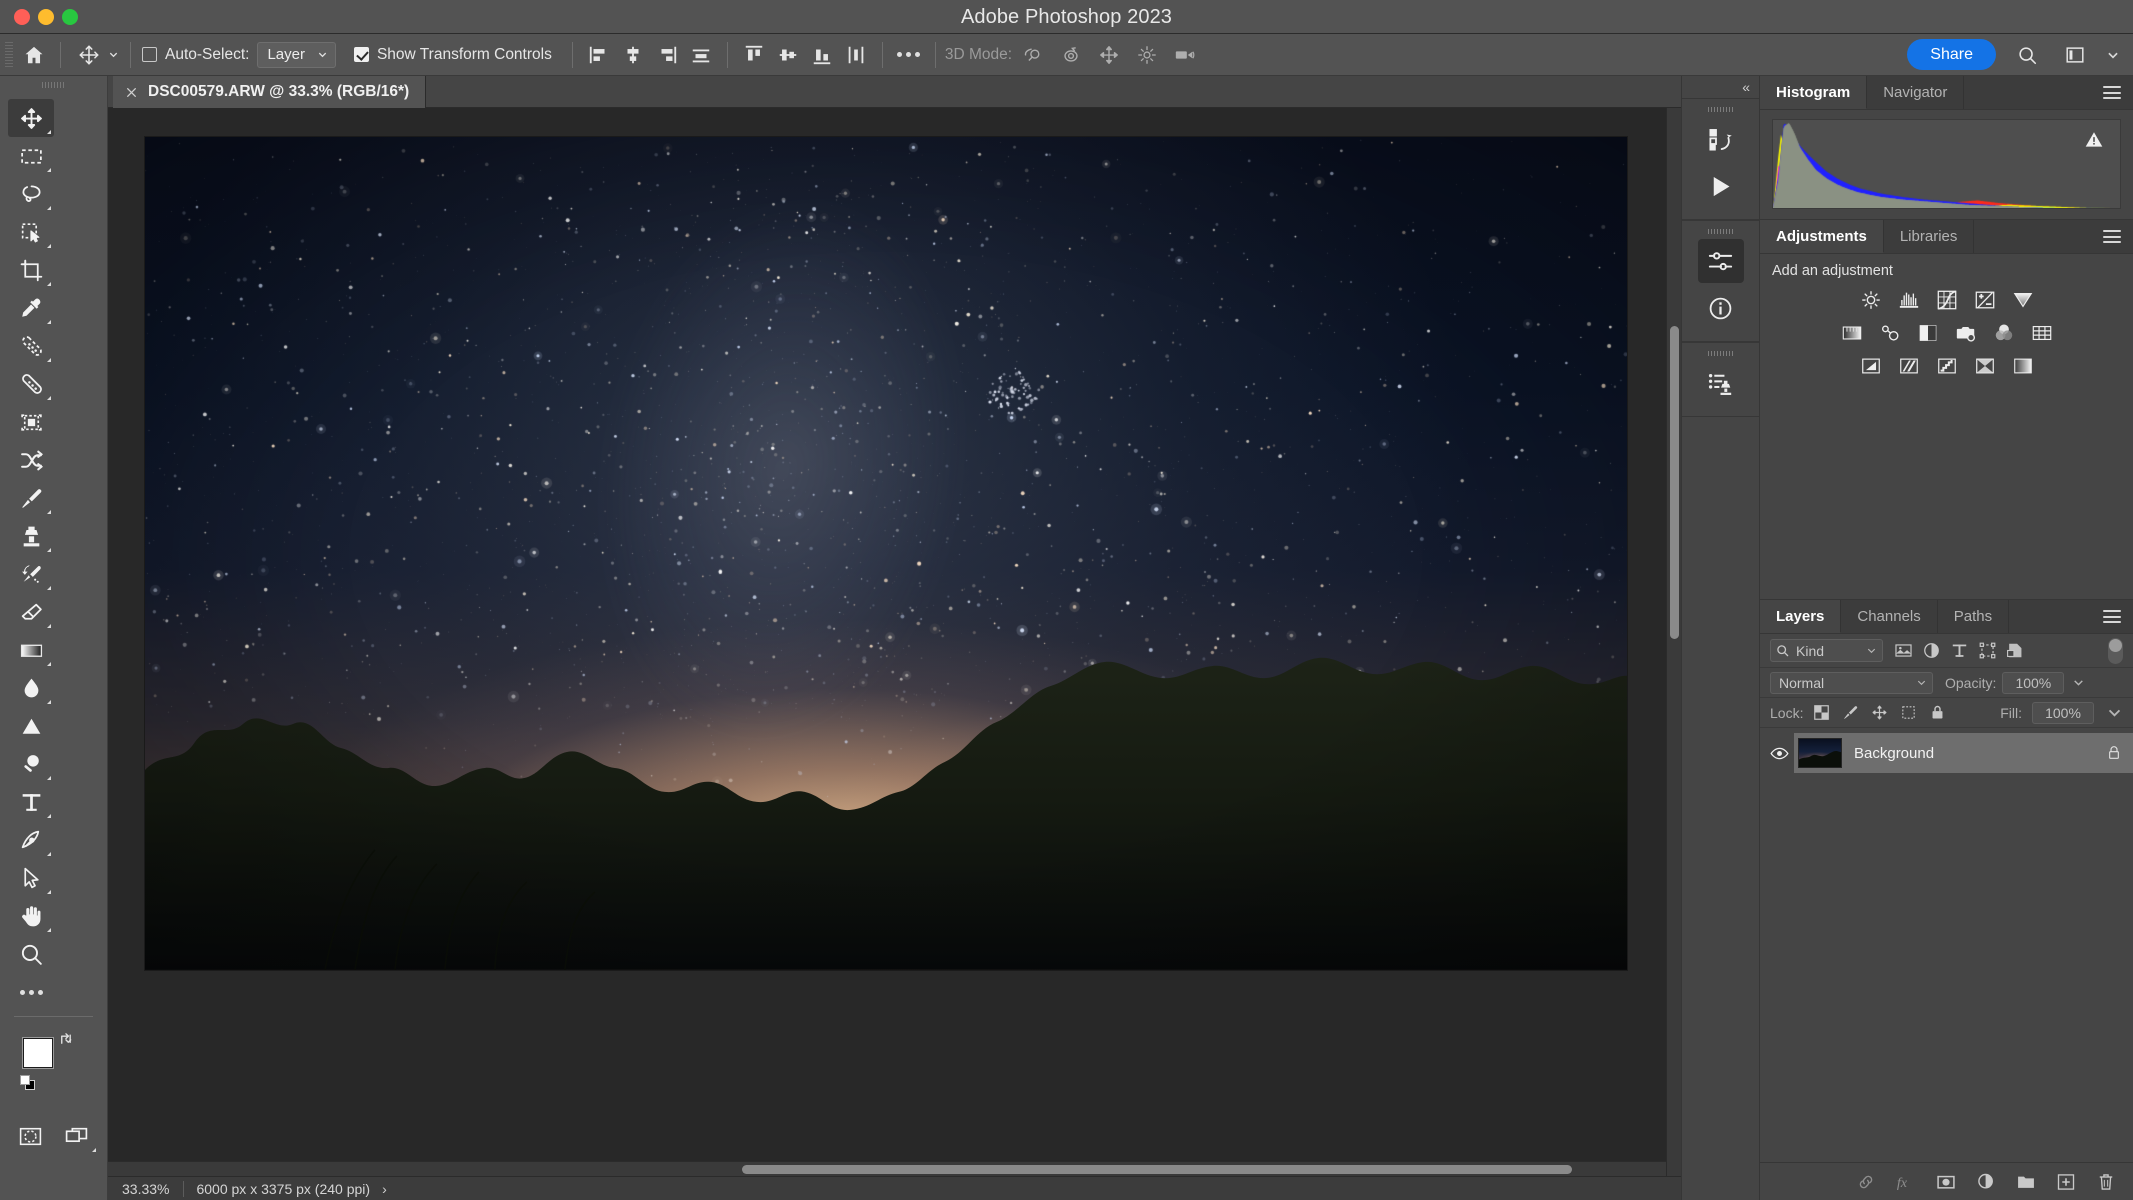  I want to click on link-layers-icon, so click(1866, 1182).